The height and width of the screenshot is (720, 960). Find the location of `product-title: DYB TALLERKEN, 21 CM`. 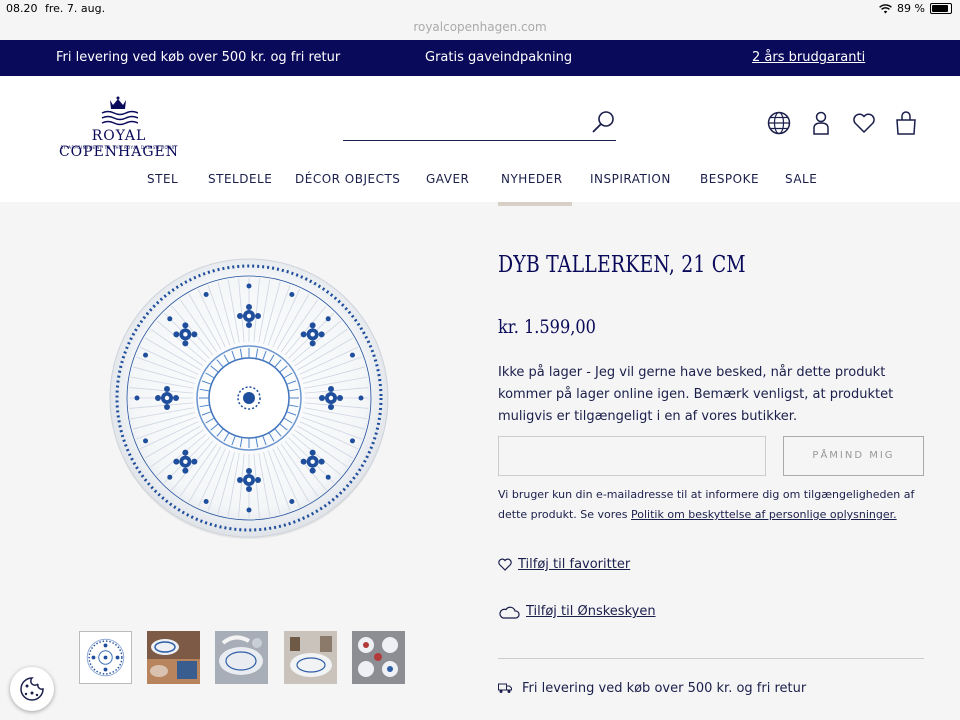

product-title: DYB TALLERKEN, 21 CM is located at coordinates (622, 265).